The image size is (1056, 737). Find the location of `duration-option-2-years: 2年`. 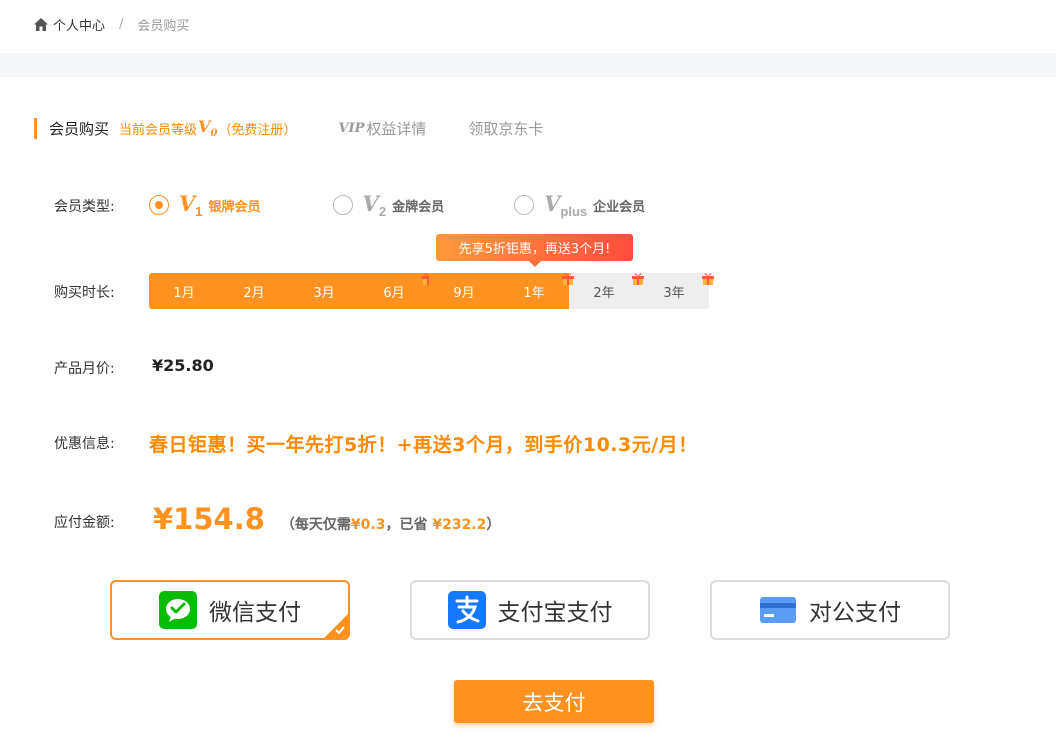

duration-option-2-years: 2年 is located at coordinates (606, 291).